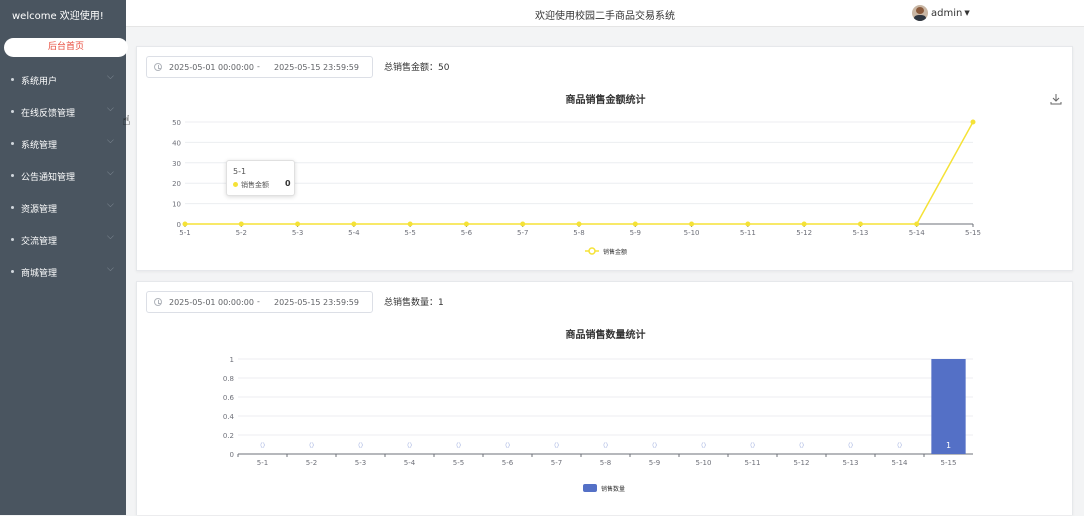  I want to click on avatar, so click(920, 13).